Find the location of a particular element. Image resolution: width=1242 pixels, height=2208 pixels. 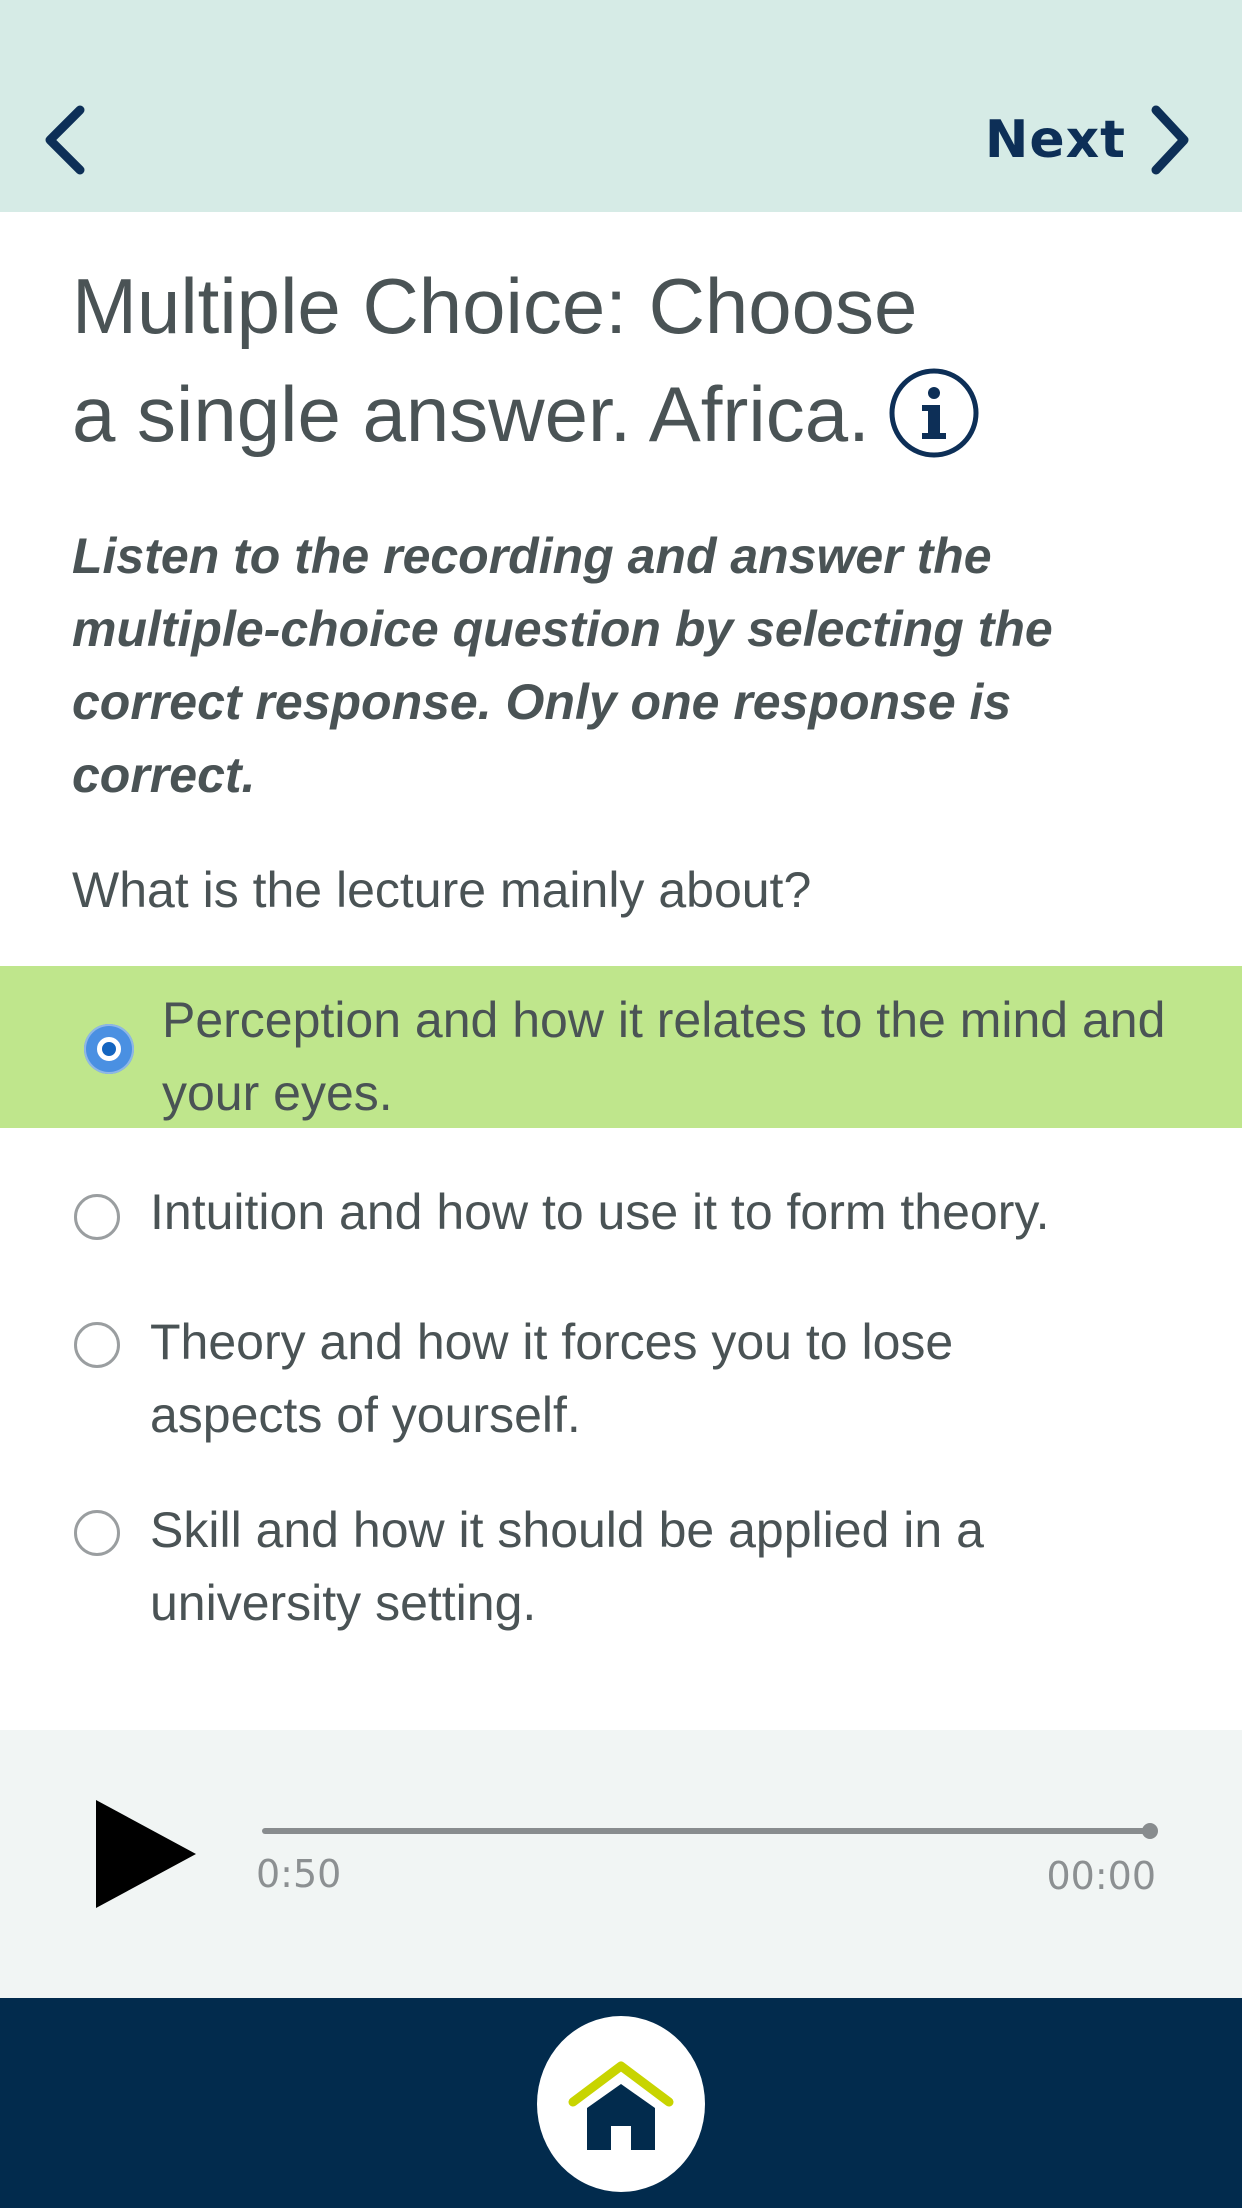

next-button: Next is located at coordinates (1088, 140).